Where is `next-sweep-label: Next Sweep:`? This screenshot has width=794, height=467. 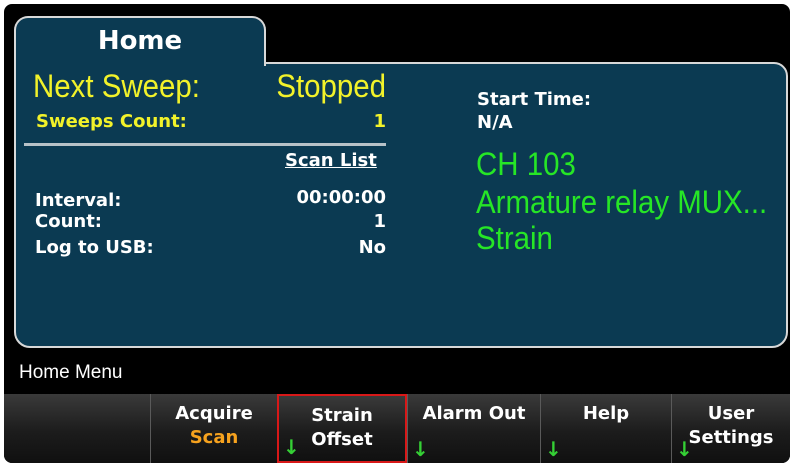
next-sweep-label: Next Sweep: is located at coordinates (116, 86).